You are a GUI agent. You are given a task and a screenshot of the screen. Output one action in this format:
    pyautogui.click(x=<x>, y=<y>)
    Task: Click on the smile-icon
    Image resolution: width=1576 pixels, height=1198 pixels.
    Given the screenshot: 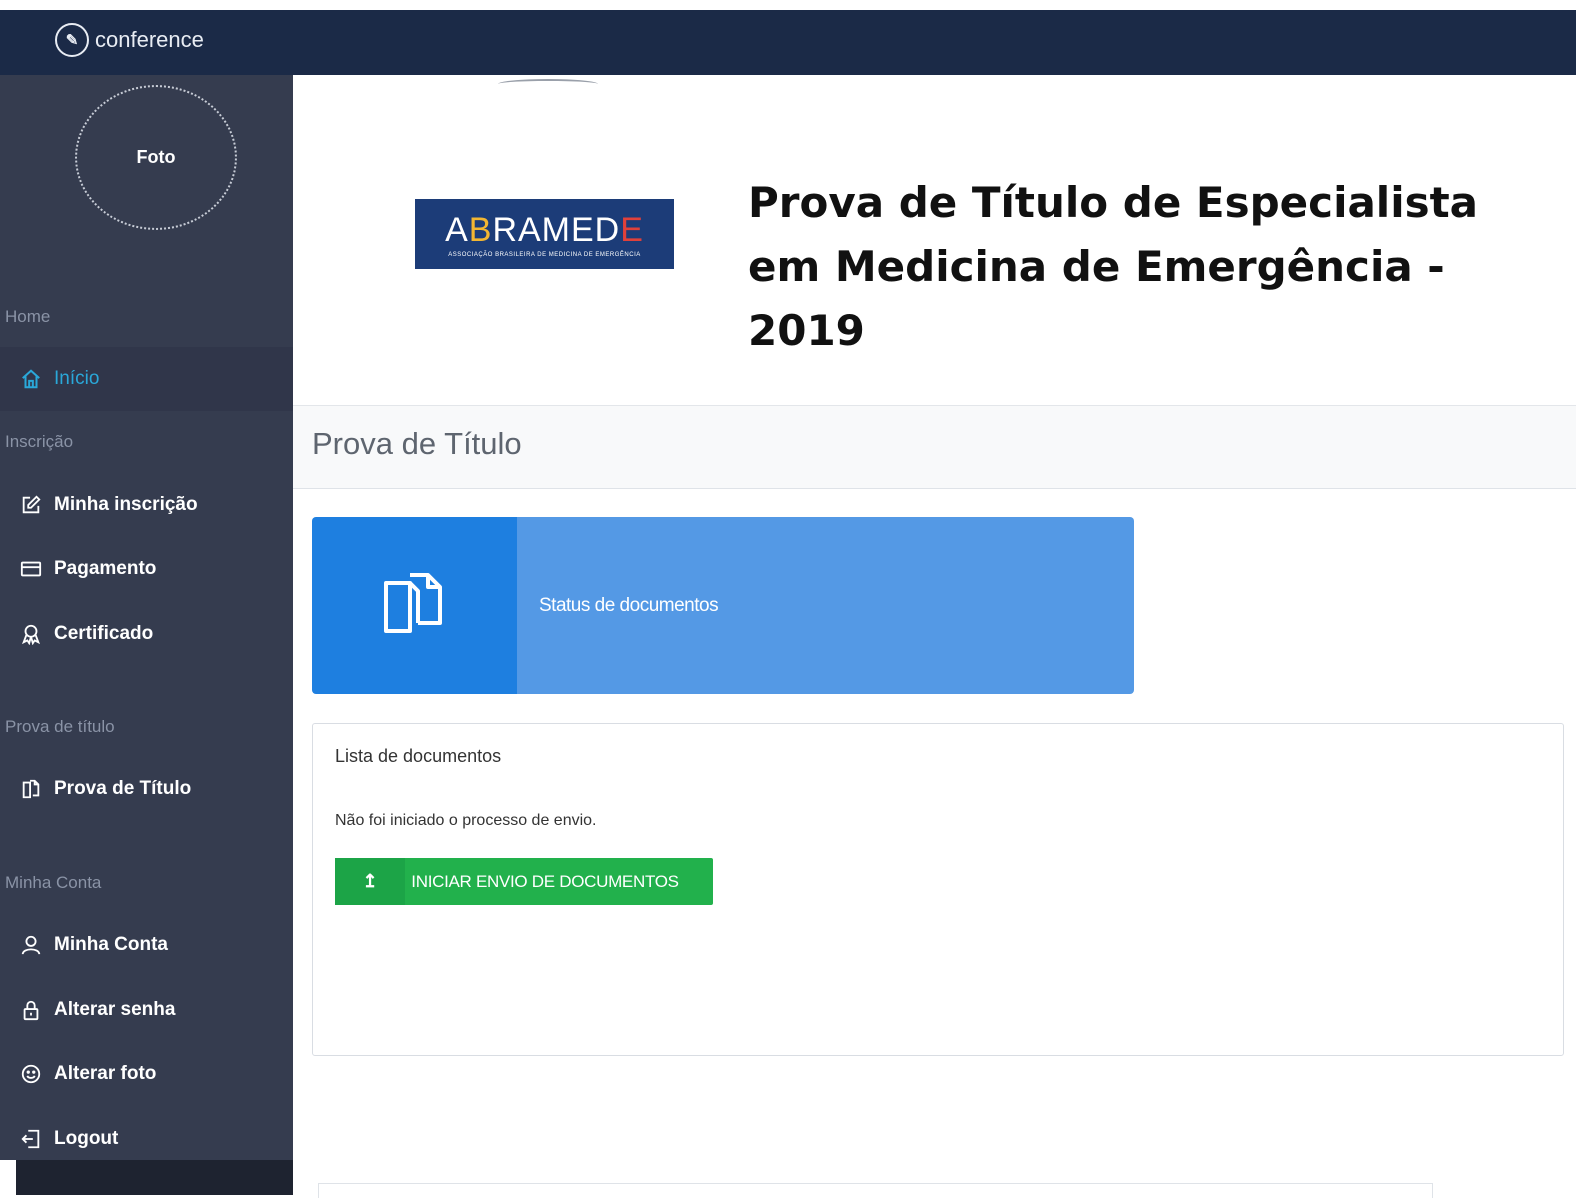 What is the action you would take?
    pyautogui.click(x=31, y=1074)
    